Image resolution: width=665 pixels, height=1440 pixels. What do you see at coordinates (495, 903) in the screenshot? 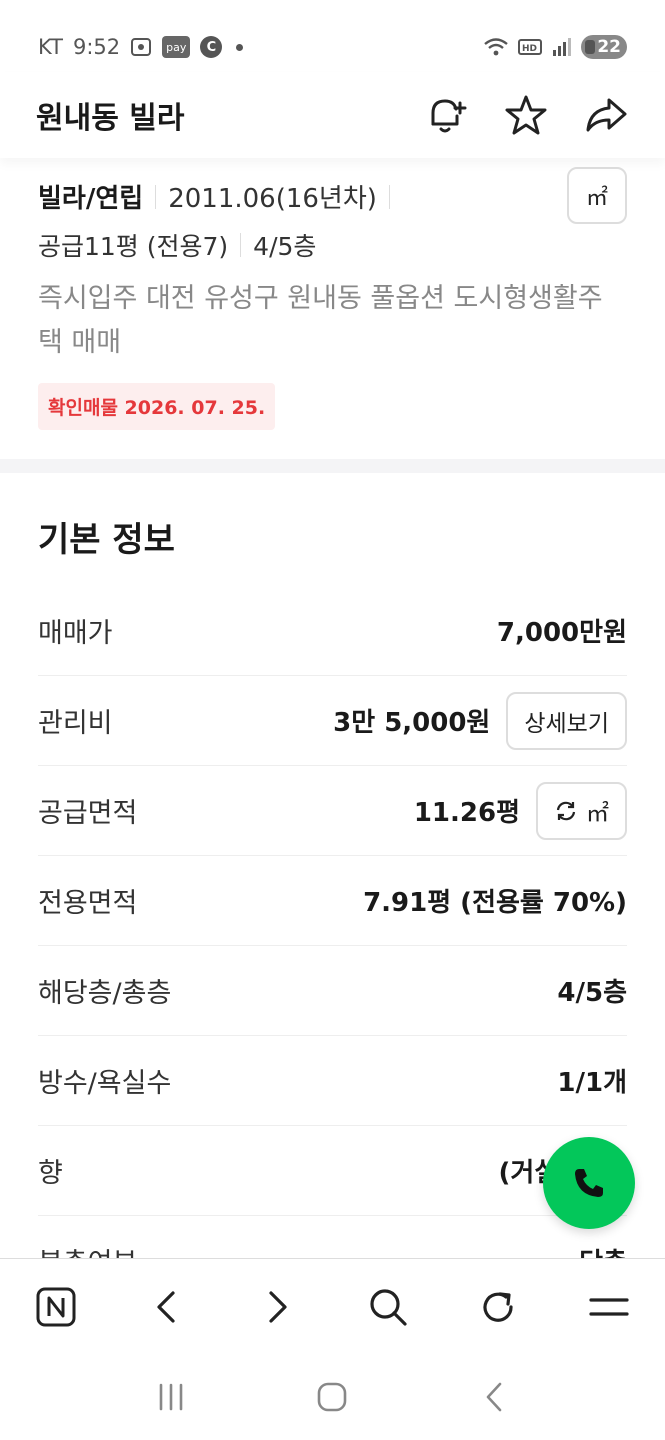
I see `info-value: 7.91평 (전용률 70%)` at bounding box center [495, 903].